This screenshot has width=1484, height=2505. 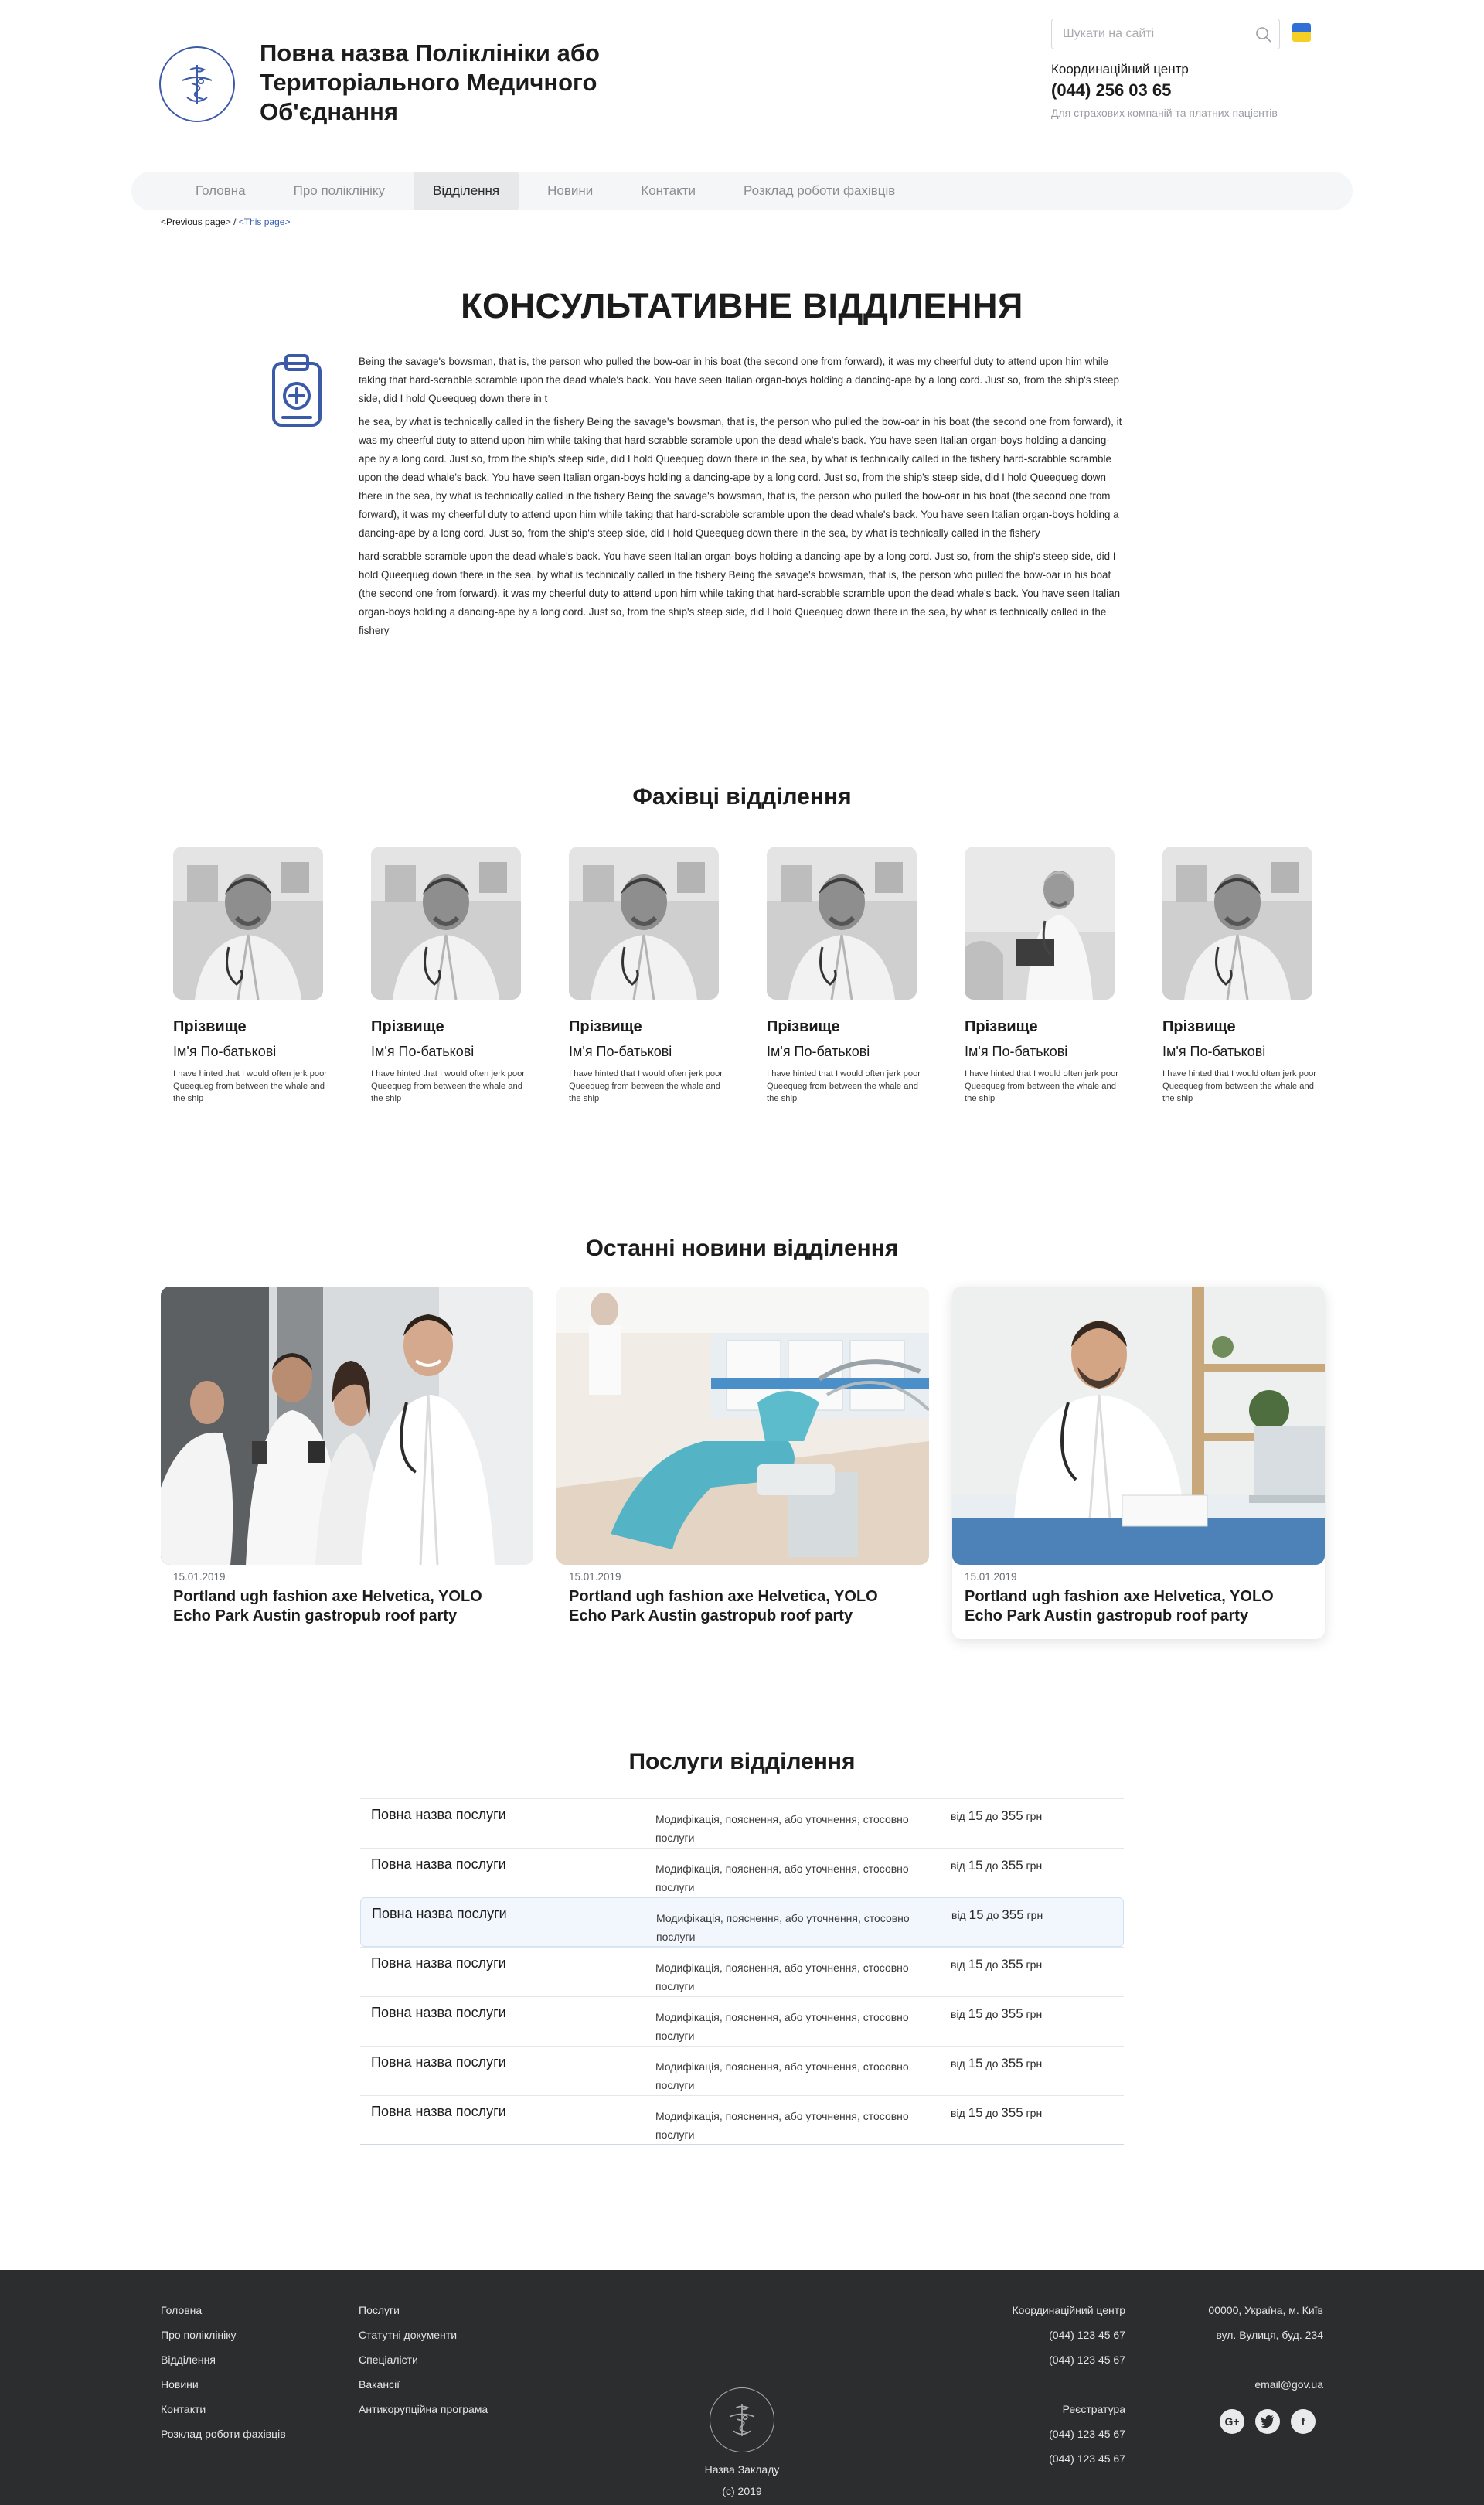 I want to click on footer-logo, so click(x=742, y=2419).